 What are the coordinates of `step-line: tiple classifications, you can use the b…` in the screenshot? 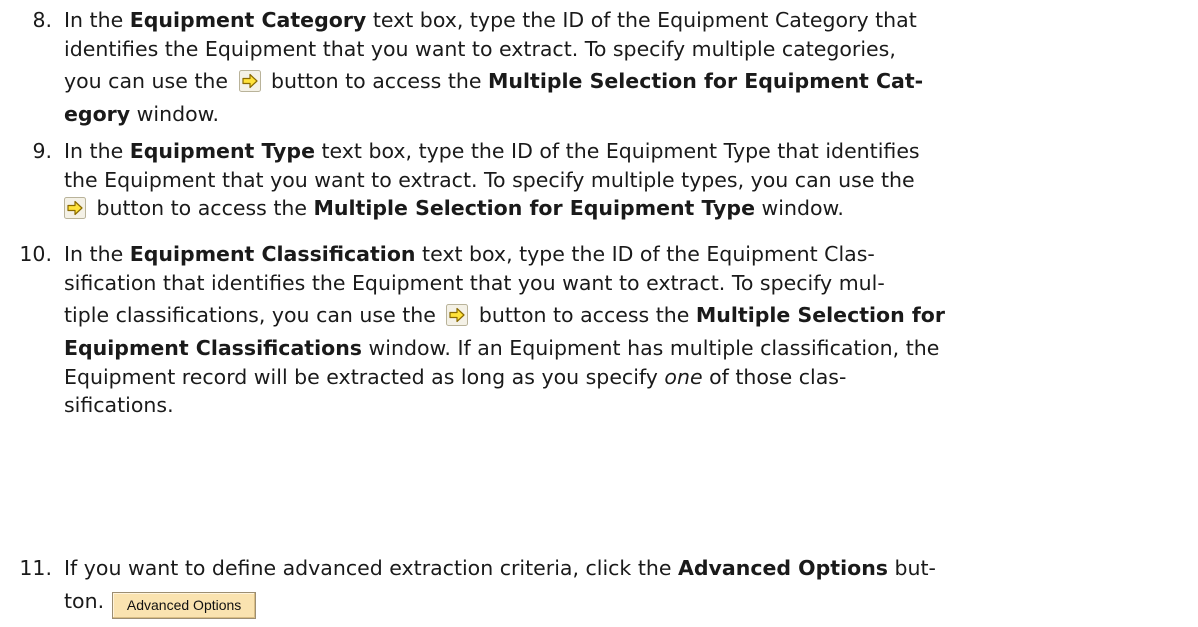 It's located at (504, 315).